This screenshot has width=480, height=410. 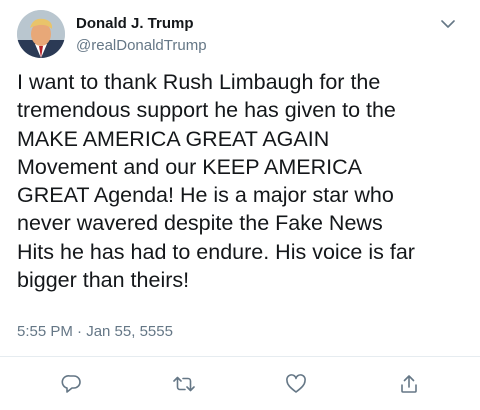 I want to click on share-button, so click(x=409, y=384).